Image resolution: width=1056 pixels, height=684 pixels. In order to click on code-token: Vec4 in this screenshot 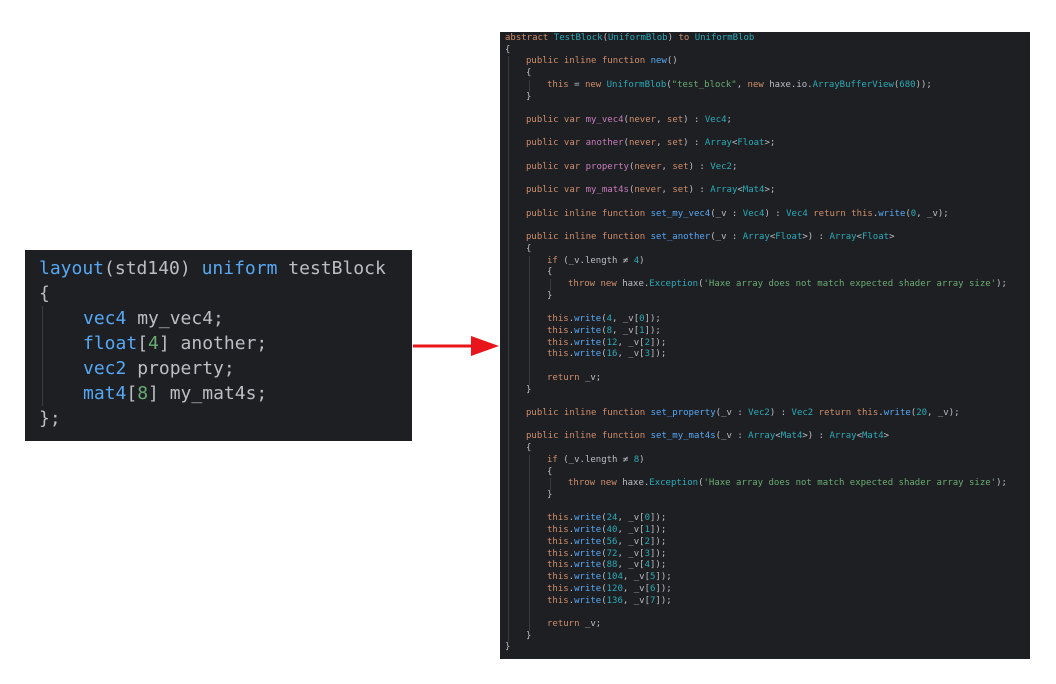, I will do `click(715, 120)`.